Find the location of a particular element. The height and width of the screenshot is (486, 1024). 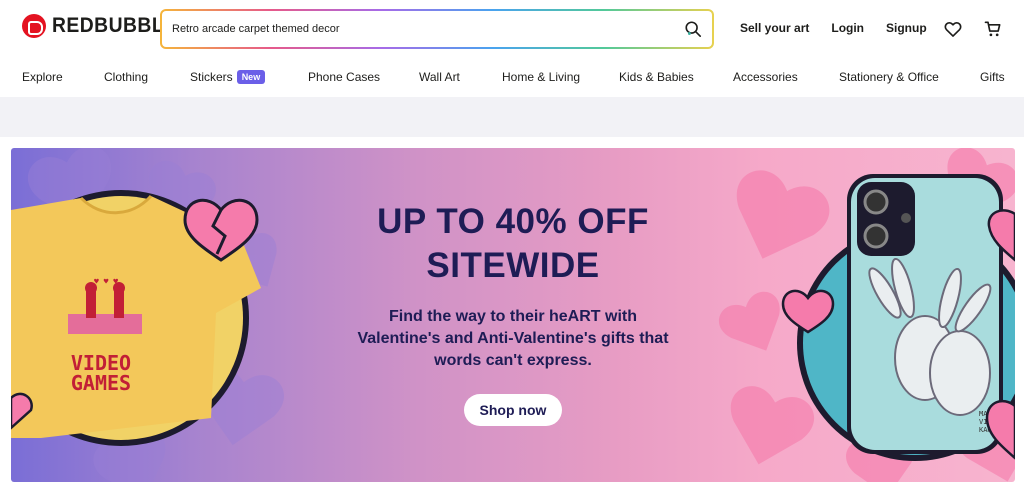

svg-text: GAMES is located at coordinates (101, 383).